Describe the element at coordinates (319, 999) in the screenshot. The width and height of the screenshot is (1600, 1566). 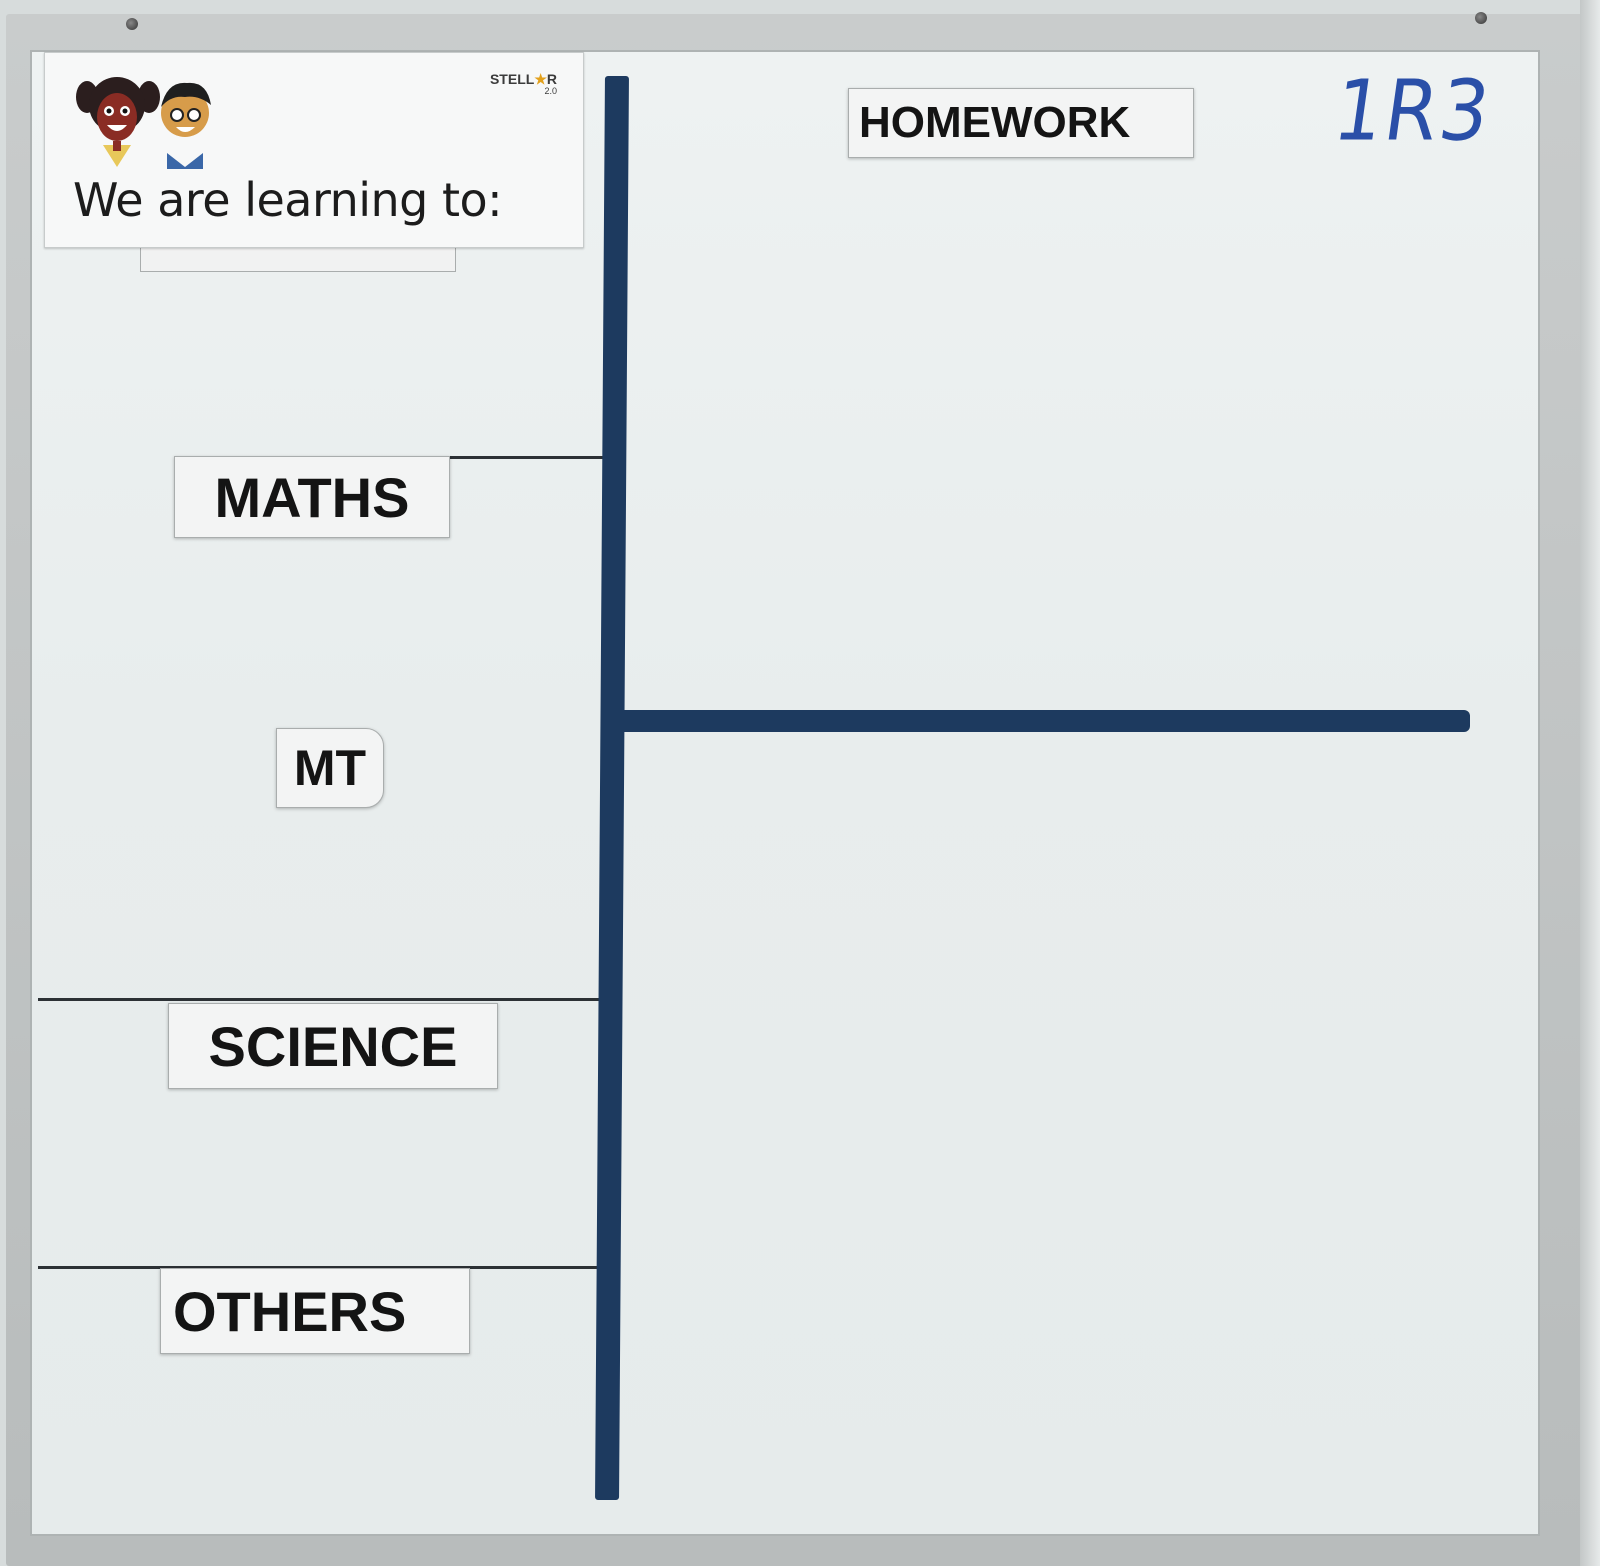
I see `divider-science` at that location.